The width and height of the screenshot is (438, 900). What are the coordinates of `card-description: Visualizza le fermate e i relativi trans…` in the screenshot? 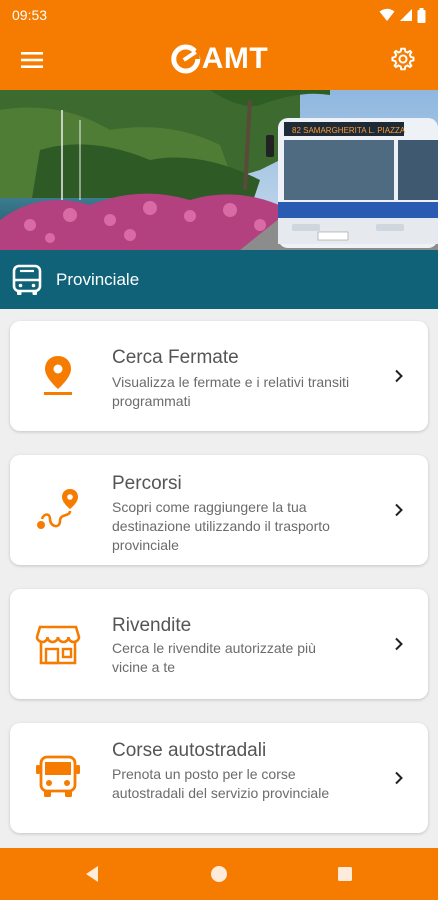 It's located at (231, 391).